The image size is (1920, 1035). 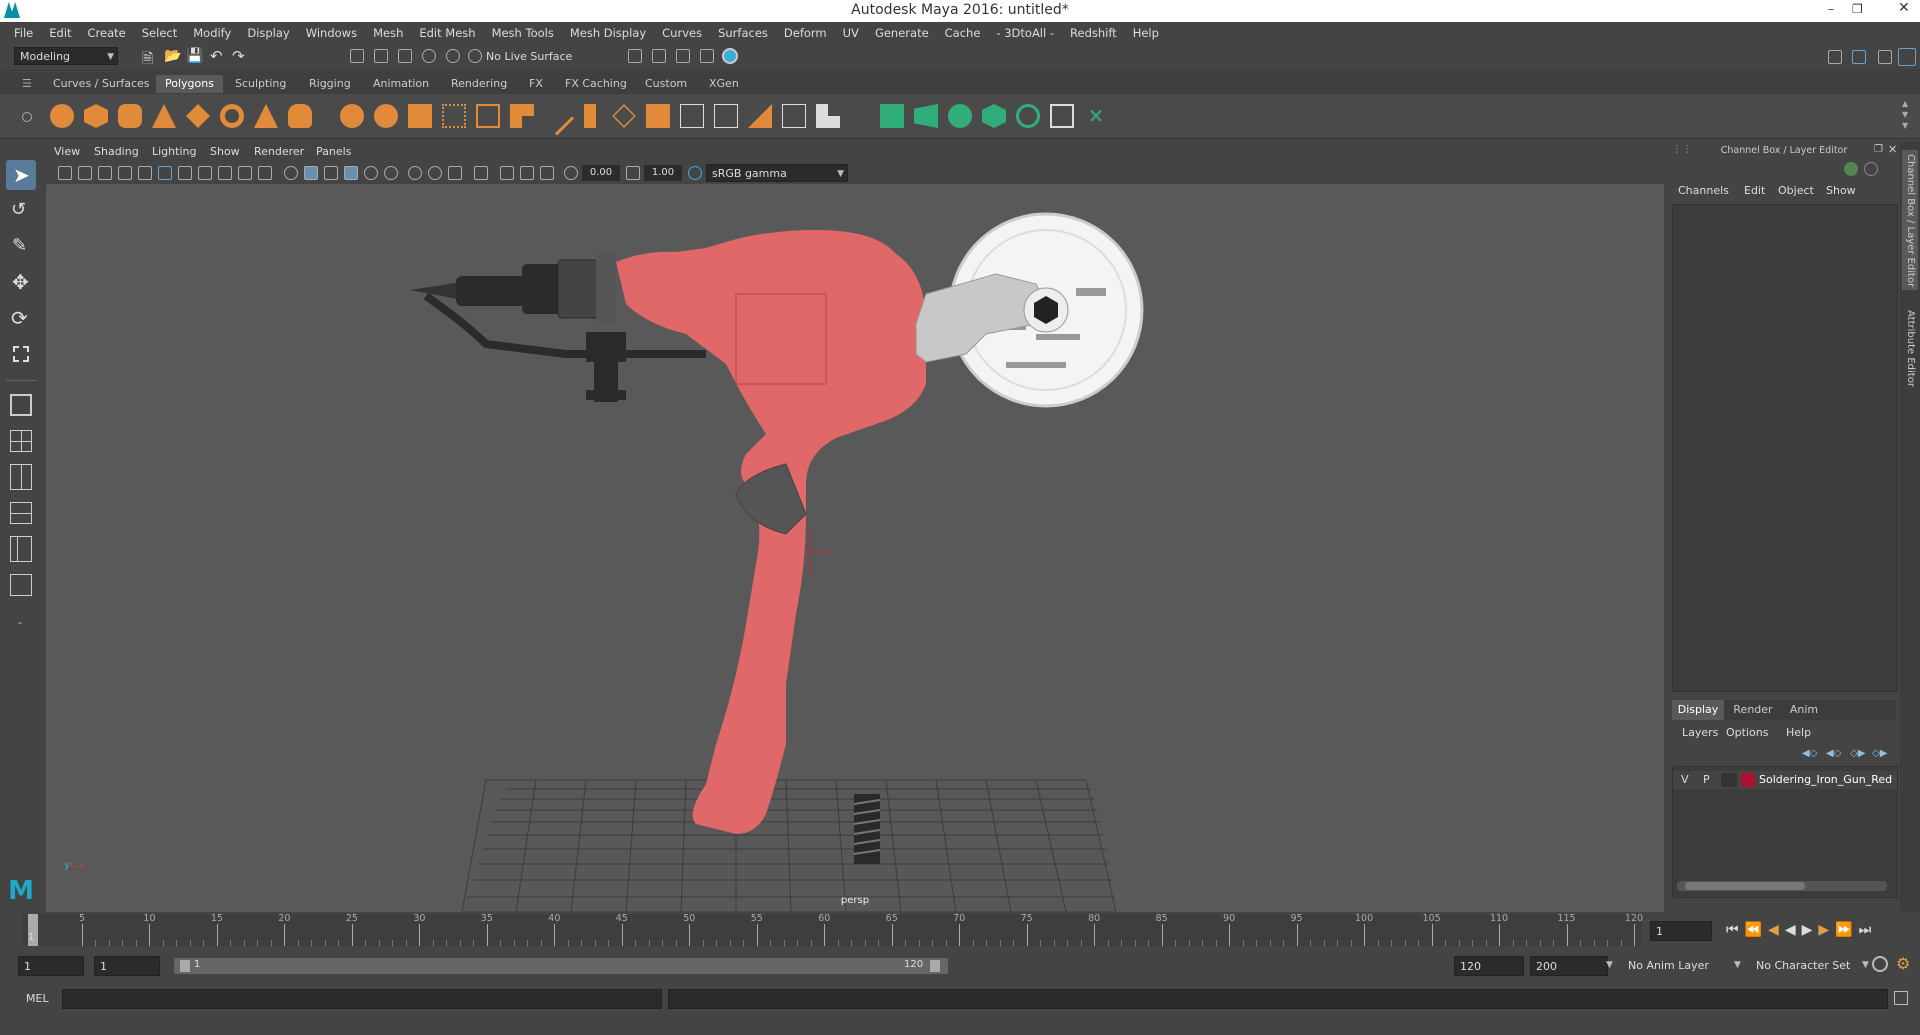 I want to click on layer-row: V P Soldering_Iron_Gun_Red, so click(x=1785, y=780).